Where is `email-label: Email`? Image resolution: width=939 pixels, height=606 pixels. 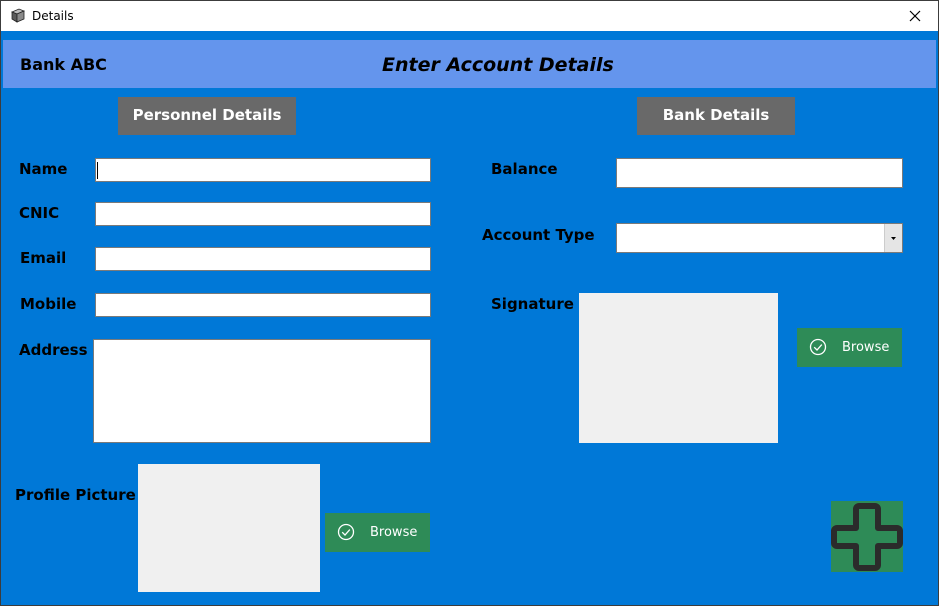
email-label: Email is located at coordinates (43, 258).